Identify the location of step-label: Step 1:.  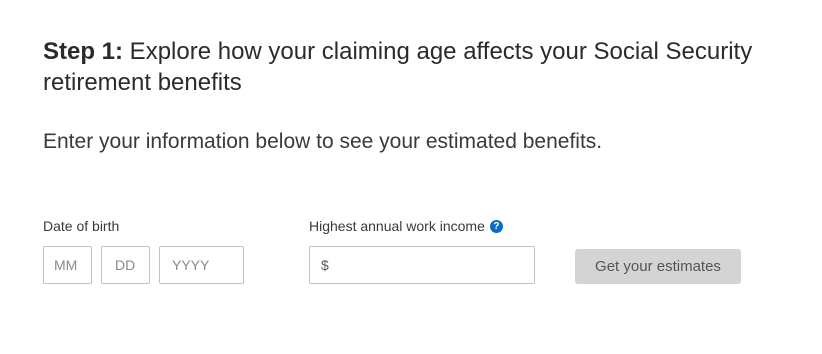
(83, 51).